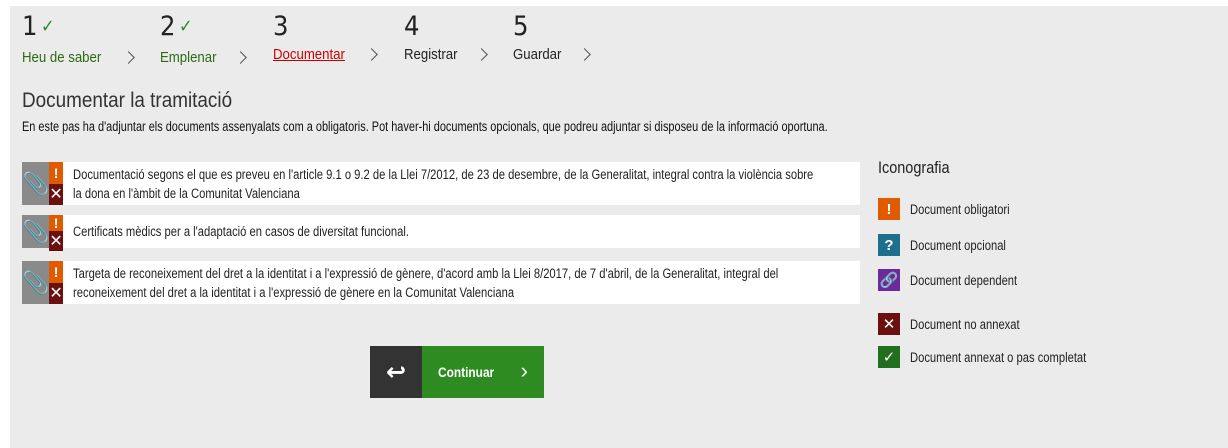 The image size is (1228, 448). What do you see at coordinates (524, 370) in the screenshot?
I see `chevron-right-icon: ›` at bounding box center [524, 370].